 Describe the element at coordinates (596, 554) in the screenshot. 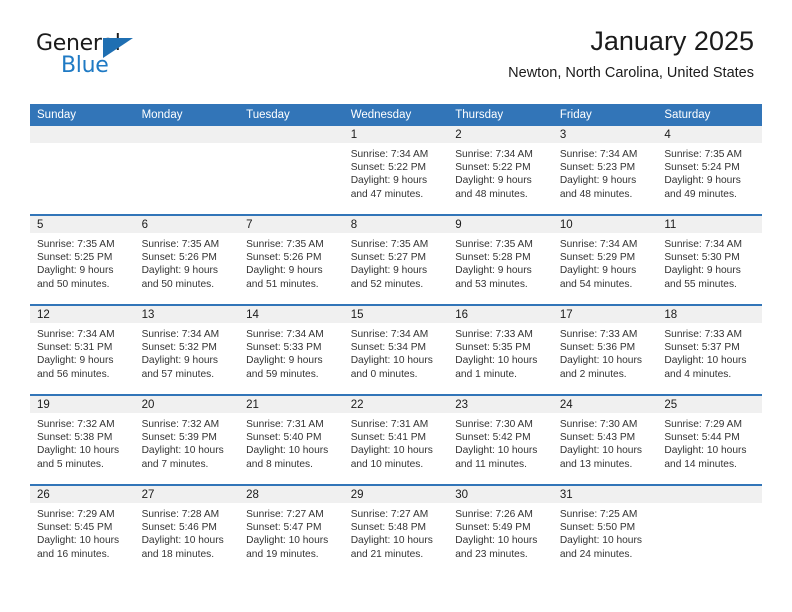

I see `daylight-duration-line2: and 24 minutes.` at that location.